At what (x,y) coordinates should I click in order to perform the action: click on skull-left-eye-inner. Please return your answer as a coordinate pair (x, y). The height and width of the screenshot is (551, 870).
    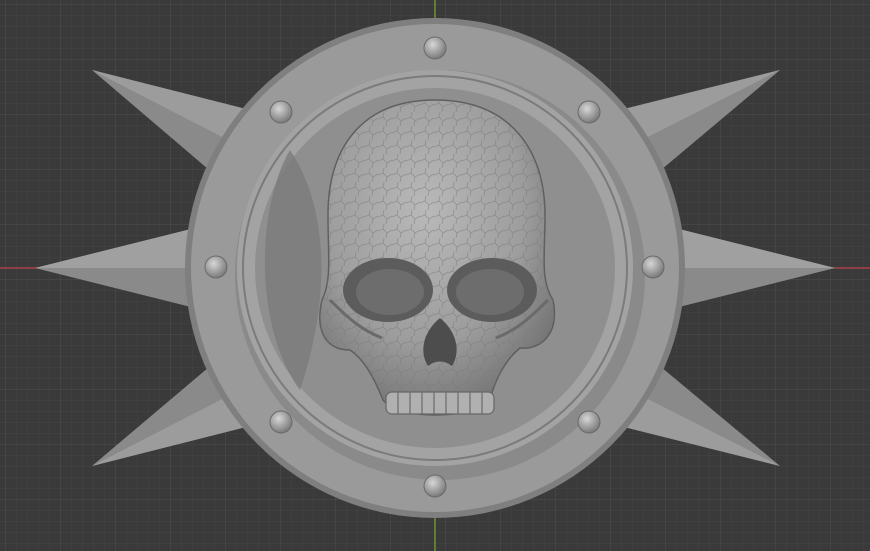
    Looking at the image, I should click on (390, 292).